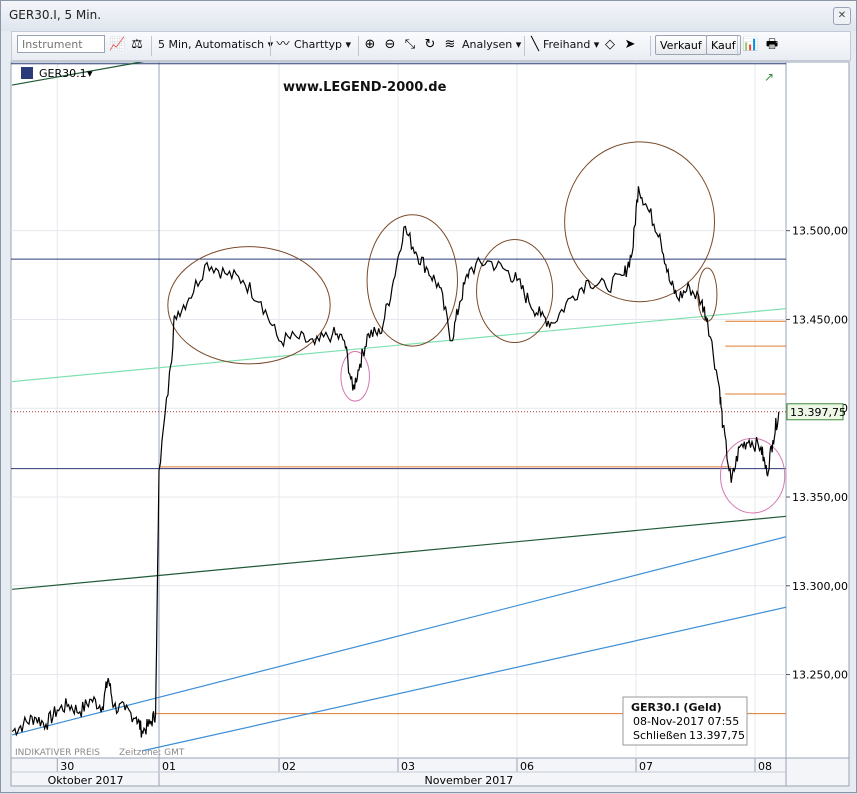 The height and width of the screenshot is (794, 857). Describe the element at coordinates (27, 73) in the screenshot. I see `symbol-icon` at that location.